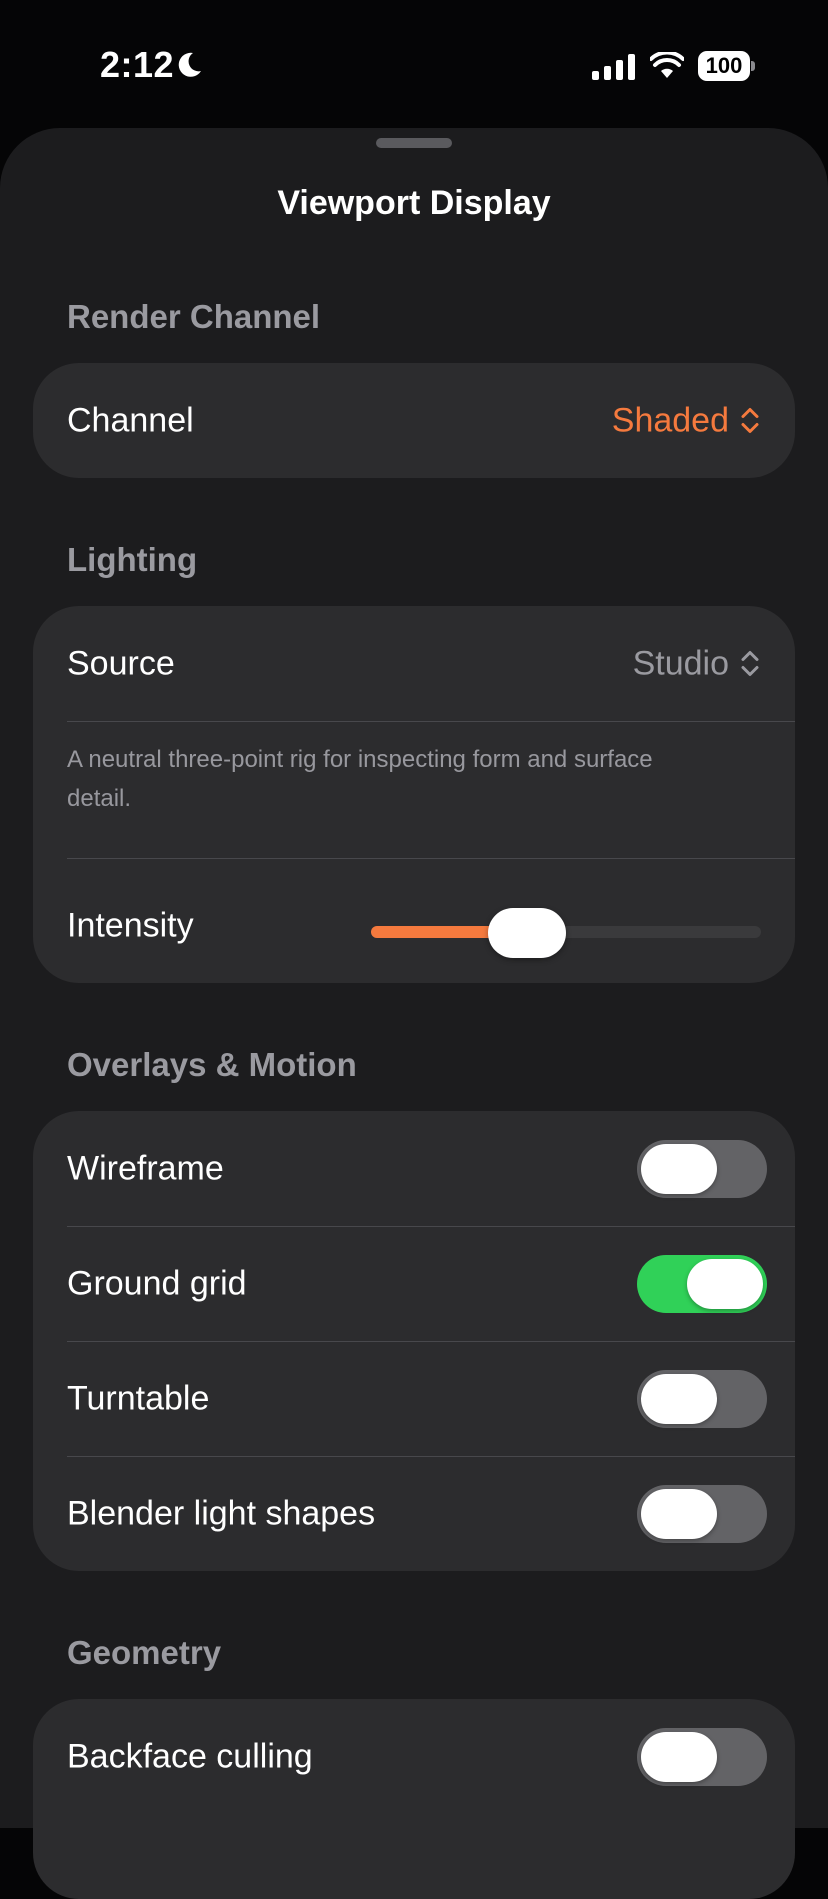  Describe the element at coordinates (130, 420) in the screenshot. I see `channel-label: Channel` at that location.